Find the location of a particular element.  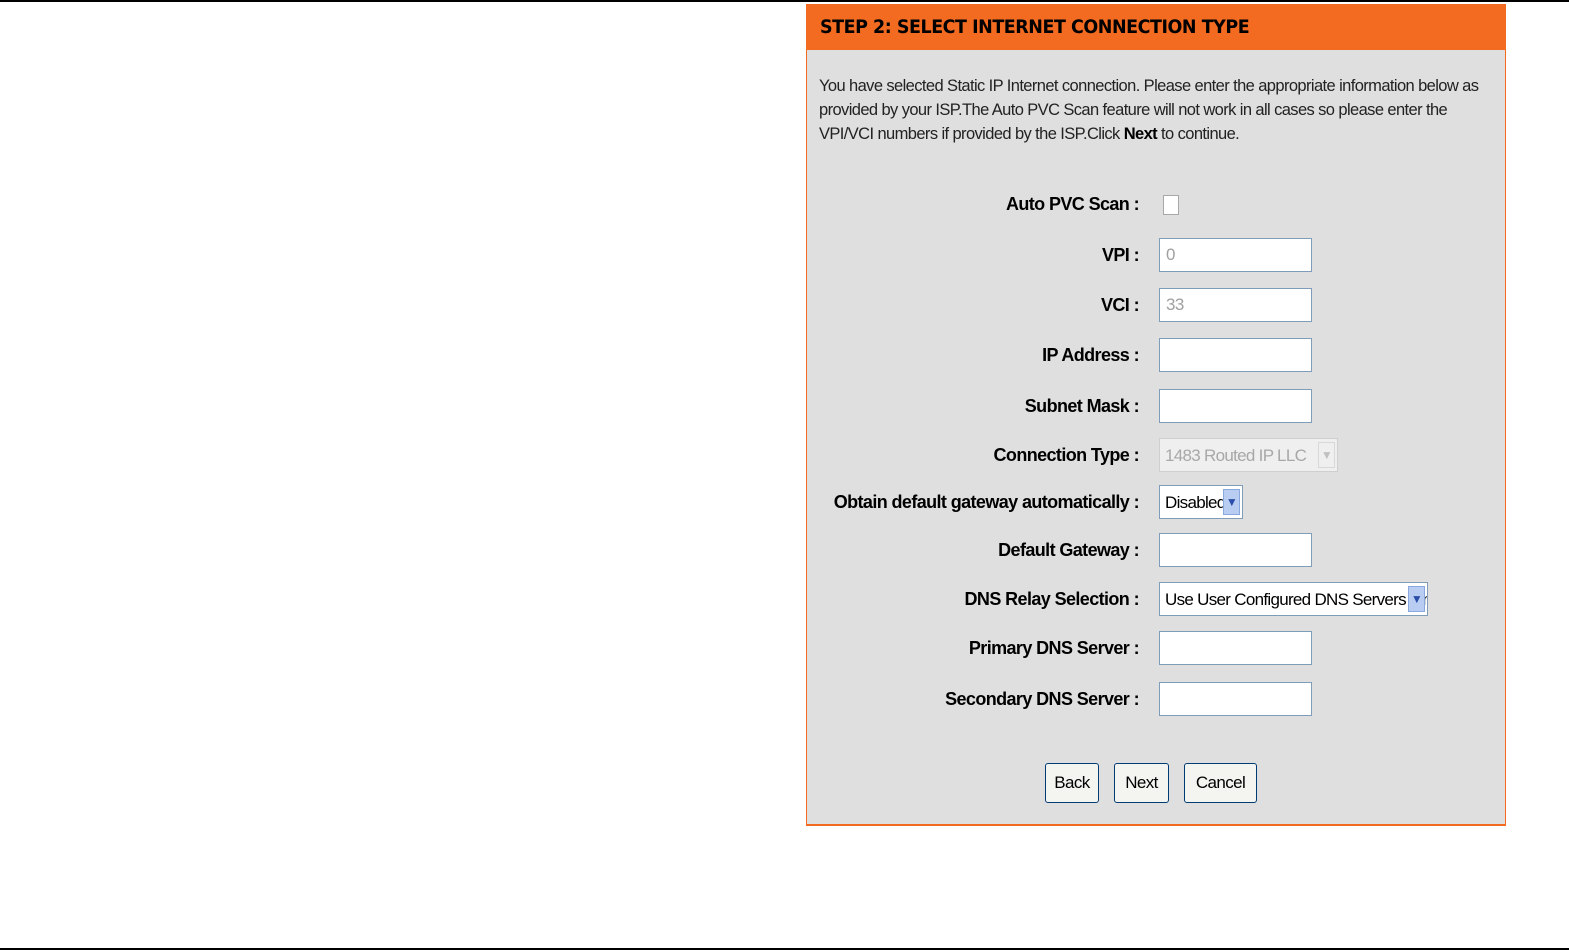

cancel-button: Cancel is located at coordinates (1220, 783).